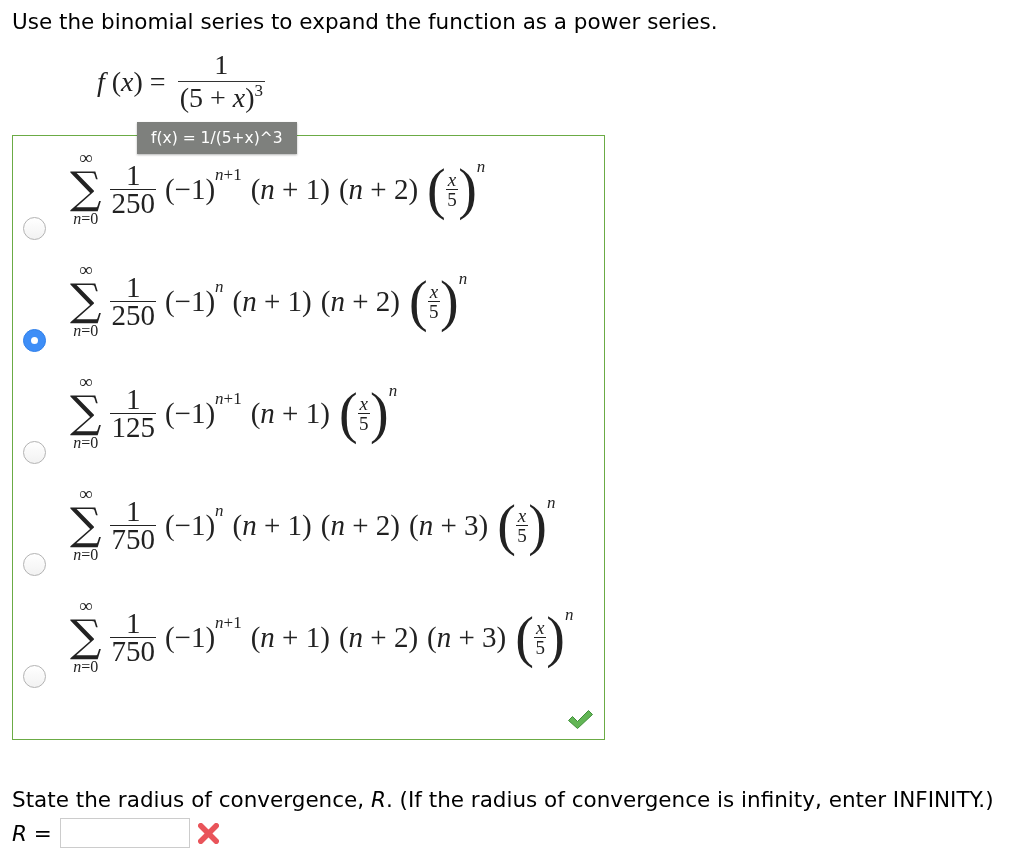 This screenshot has width=1024, height=862. What do you see at coordinates (131, 81) in the screenshot?
I see `function-label: f (x) =` at bounding box center [131, 81].